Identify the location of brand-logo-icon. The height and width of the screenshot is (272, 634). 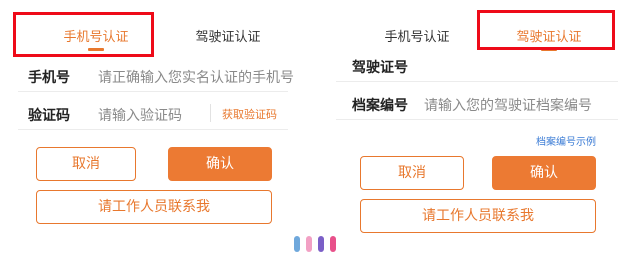
(316, 244).